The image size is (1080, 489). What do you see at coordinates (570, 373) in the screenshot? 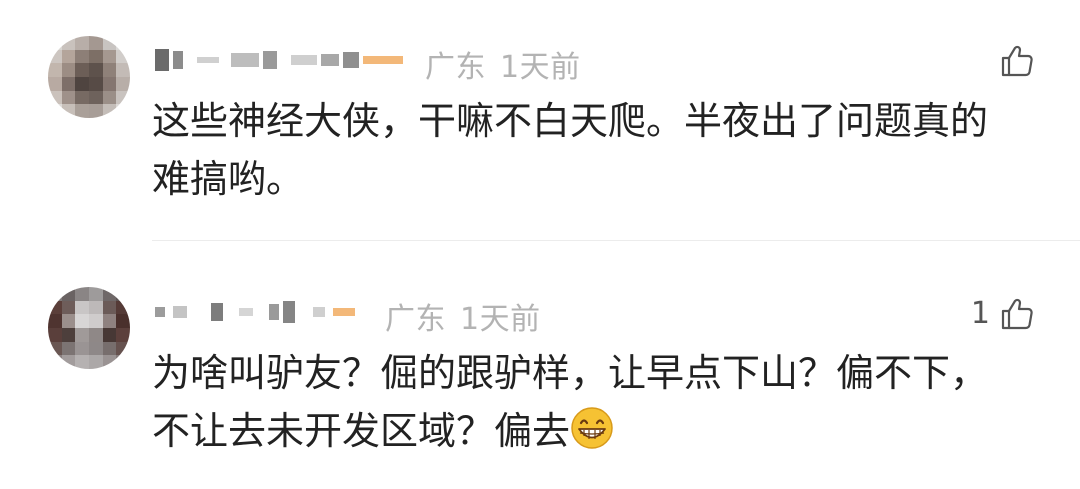
I see `comment-text-line: 为啥叫驴友？倔的跟驴样，让早点下山？偏不下，` at bounding box center [570, 373].